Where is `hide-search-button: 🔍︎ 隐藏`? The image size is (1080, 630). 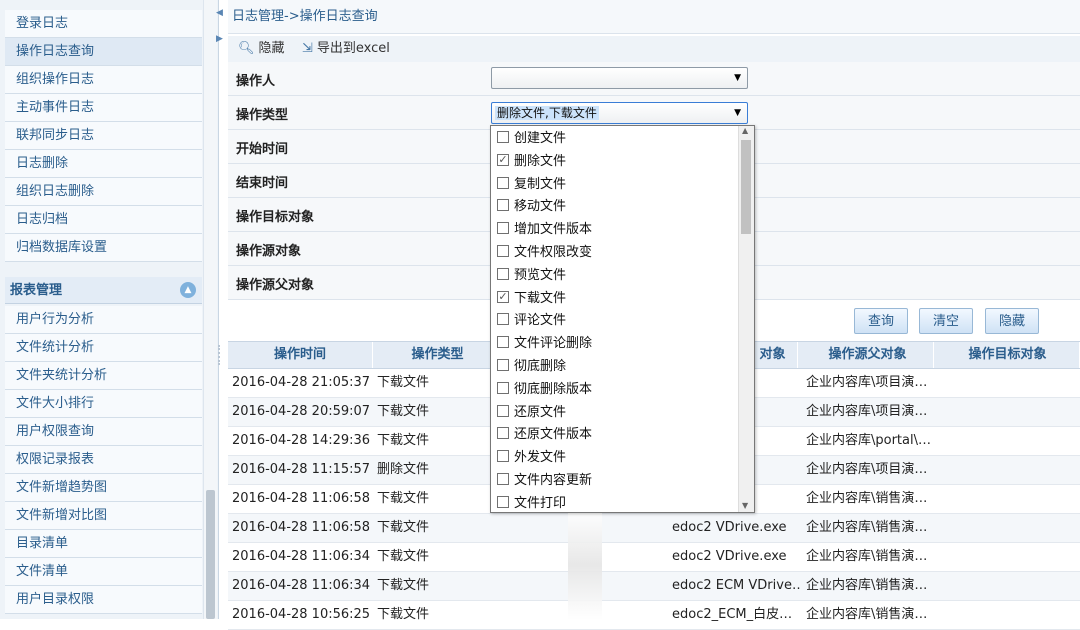 hide-search-button: 🔍︎ 隐藏 is located at coordinates (261, 49).